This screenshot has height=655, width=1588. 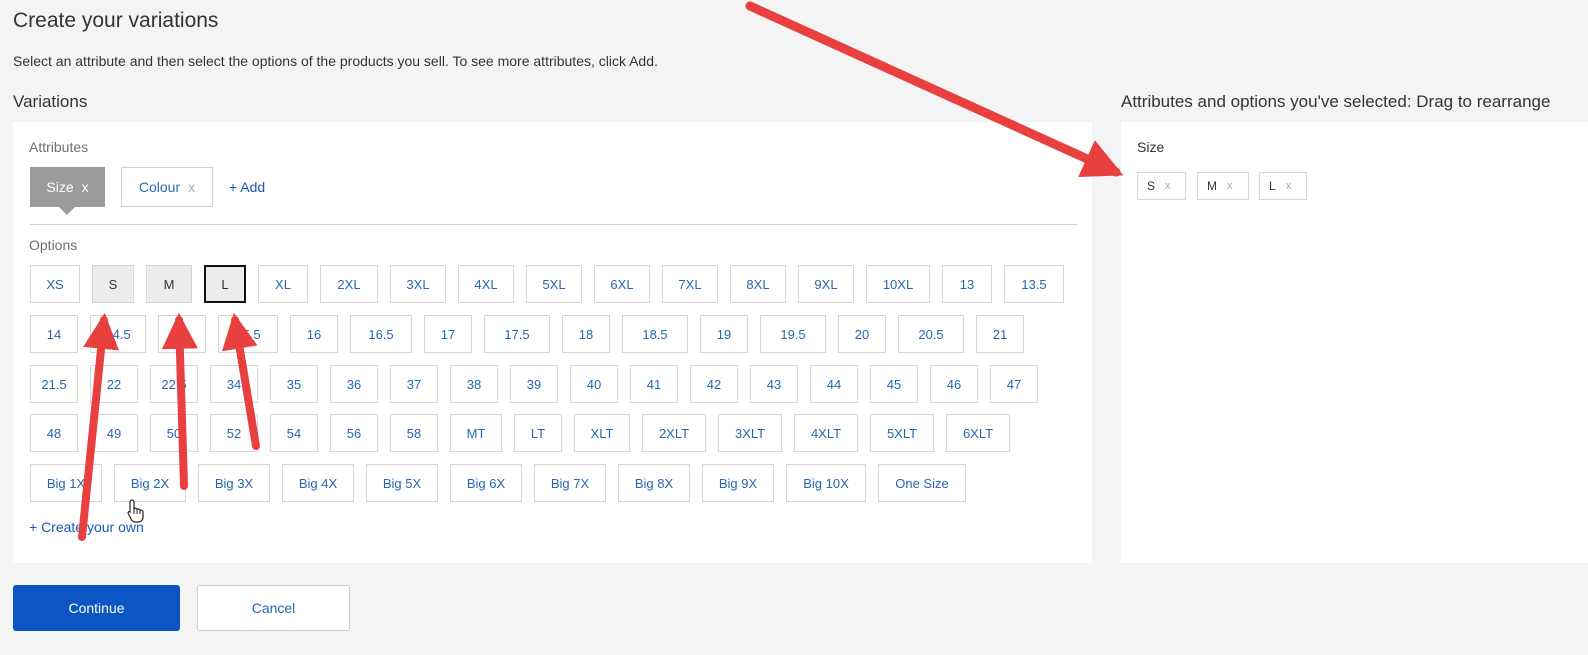 I want to click on option-button: 21.5, so click(x=54, y=384).